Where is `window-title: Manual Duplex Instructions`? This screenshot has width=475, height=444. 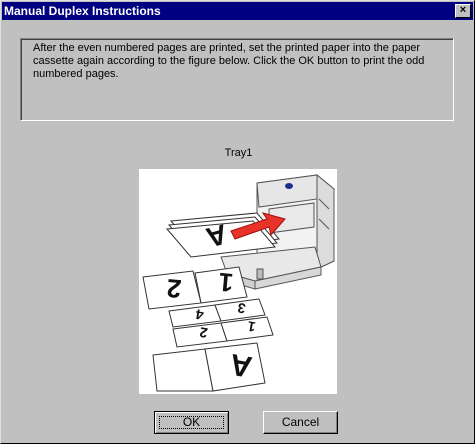
window-title: Manual Duplex Instructions is located at coordinates (82, 11).